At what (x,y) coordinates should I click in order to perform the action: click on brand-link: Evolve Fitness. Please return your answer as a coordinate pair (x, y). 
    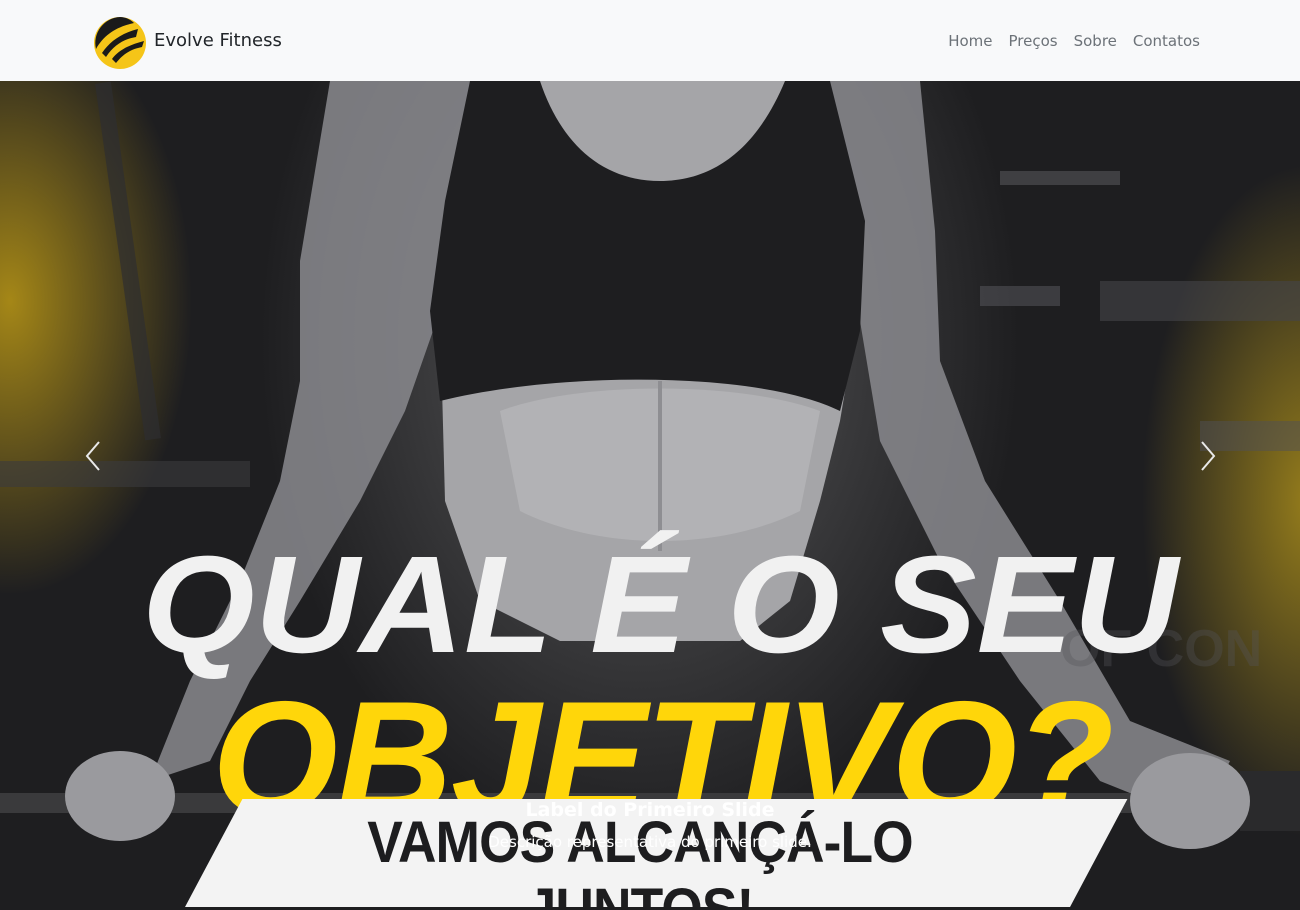
    Looking at the image, I should click on (187, 41).